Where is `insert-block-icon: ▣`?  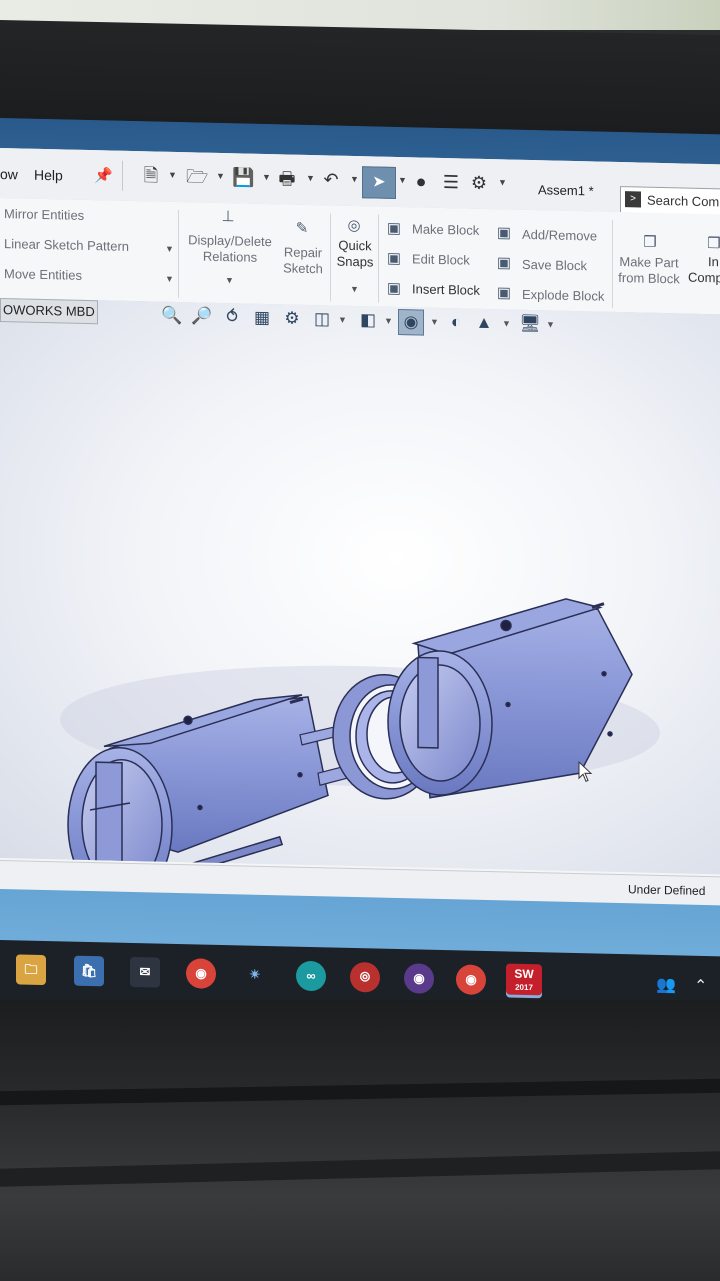
insert-block-icon: ▣ is located at coordinates (394, 288).